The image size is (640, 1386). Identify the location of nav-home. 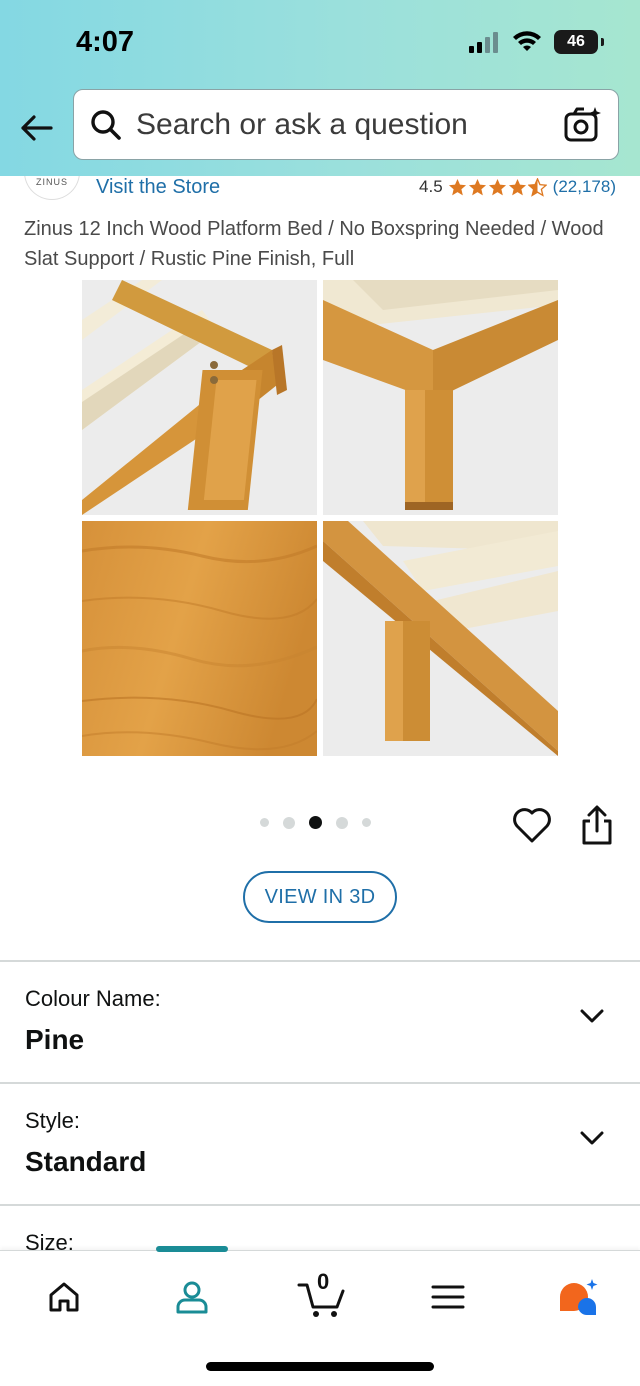
(64, 1297).